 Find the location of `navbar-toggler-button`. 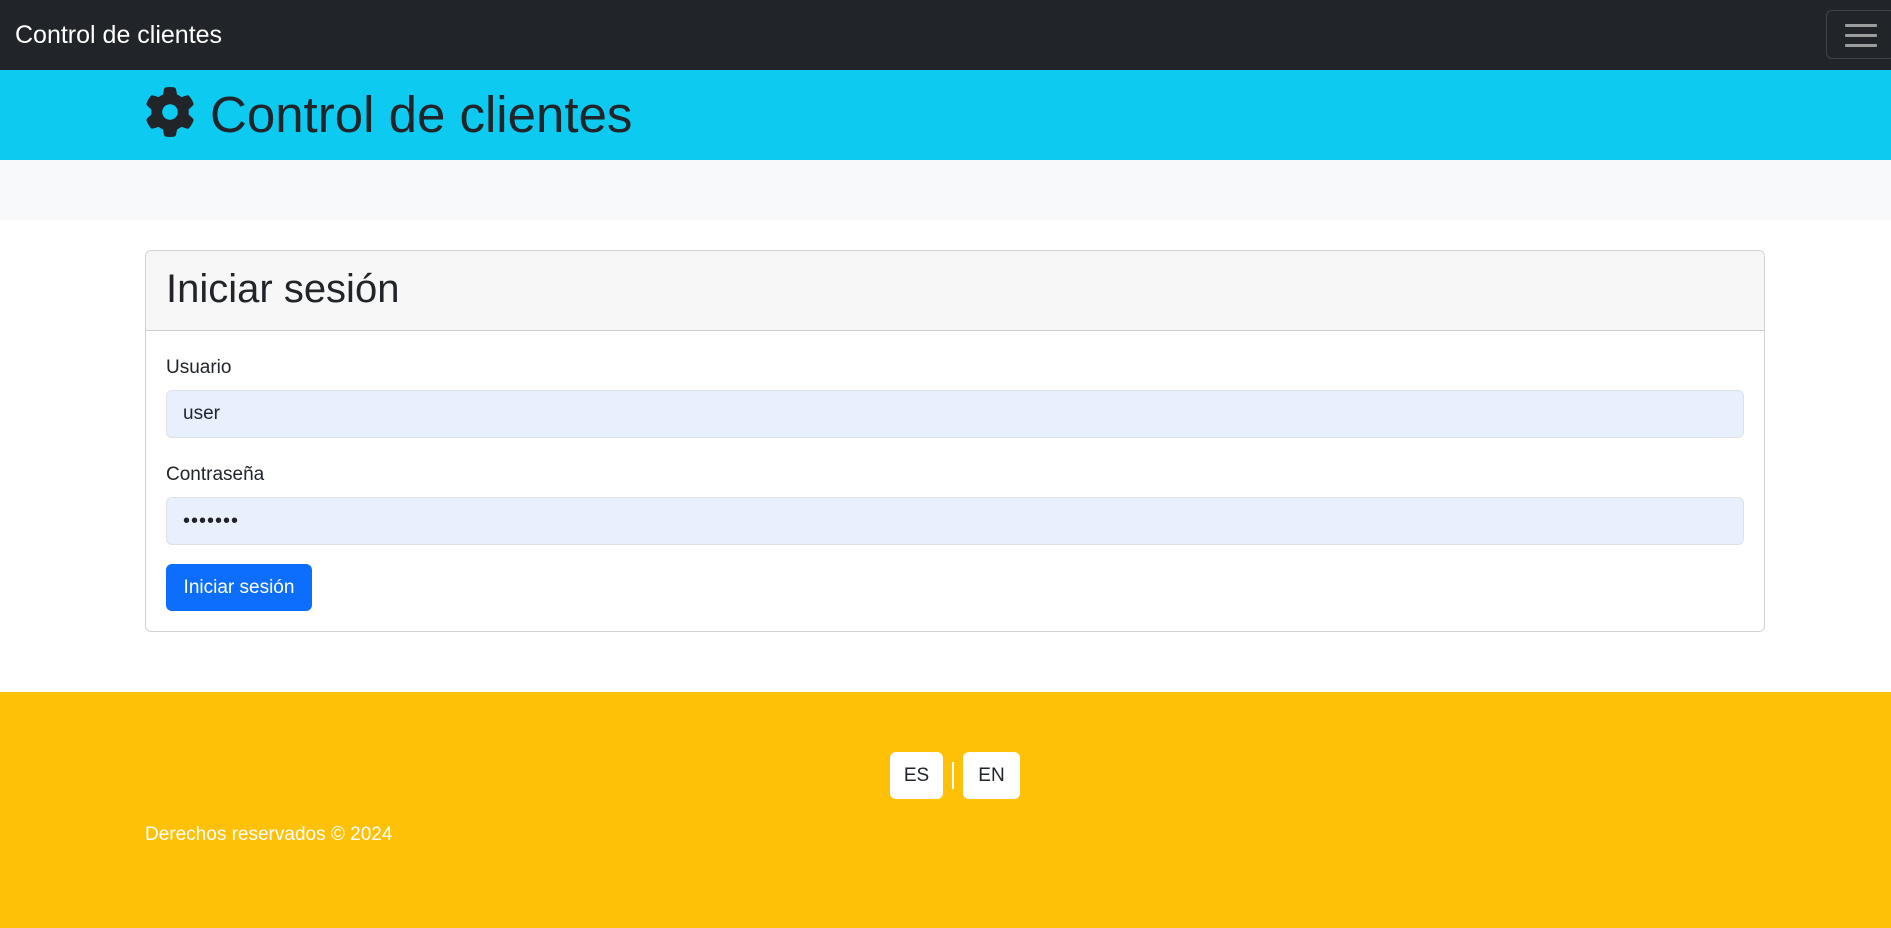

navbar-toggler-button is located at coordinates (1858, 34).